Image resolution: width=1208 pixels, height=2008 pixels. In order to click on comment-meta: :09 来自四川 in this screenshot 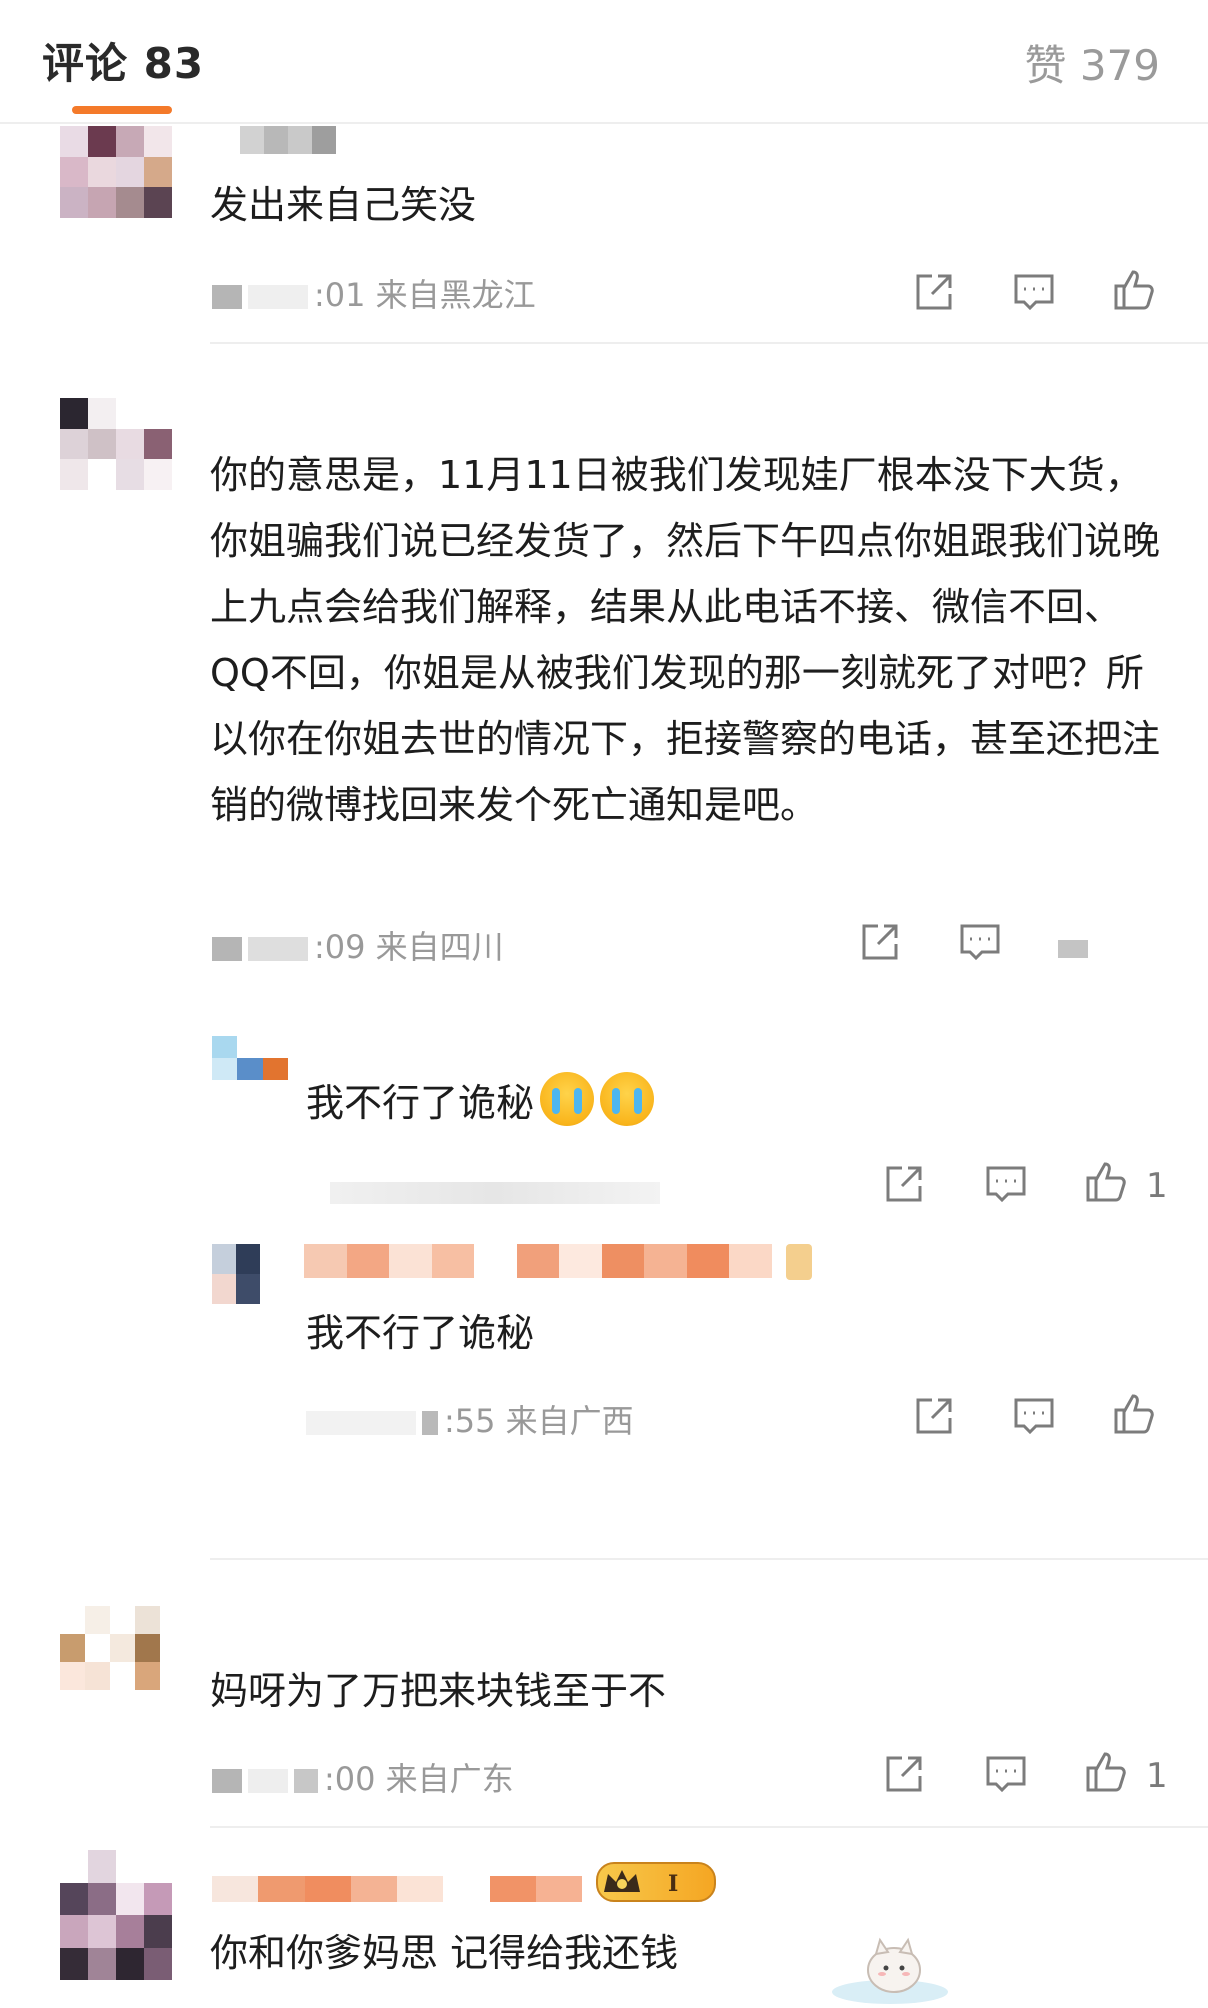, I will do `click(358, 945)`.